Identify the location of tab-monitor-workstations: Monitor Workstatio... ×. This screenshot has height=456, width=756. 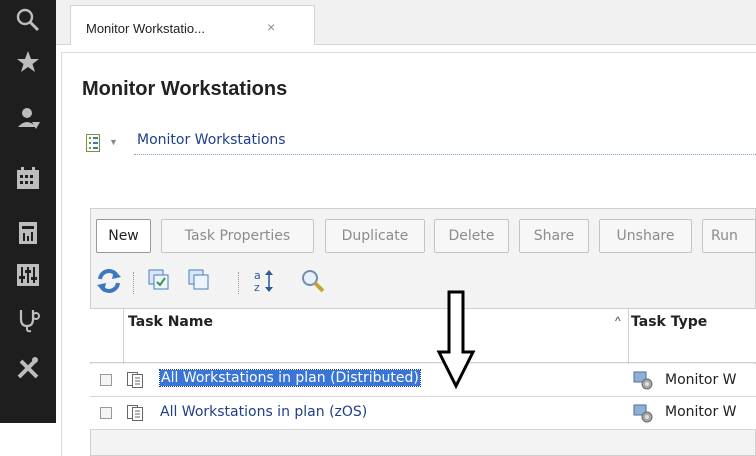
(192, 25).